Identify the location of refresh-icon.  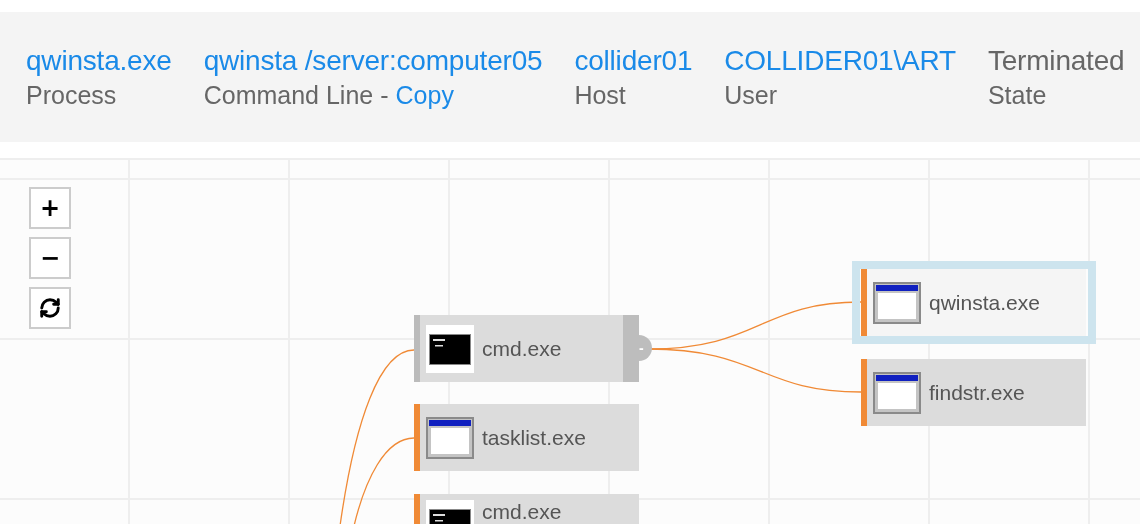
(50, 308).